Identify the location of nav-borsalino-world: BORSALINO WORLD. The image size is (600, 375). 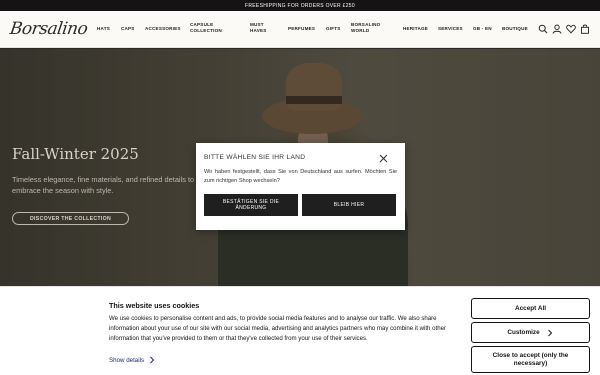
(368, 28).